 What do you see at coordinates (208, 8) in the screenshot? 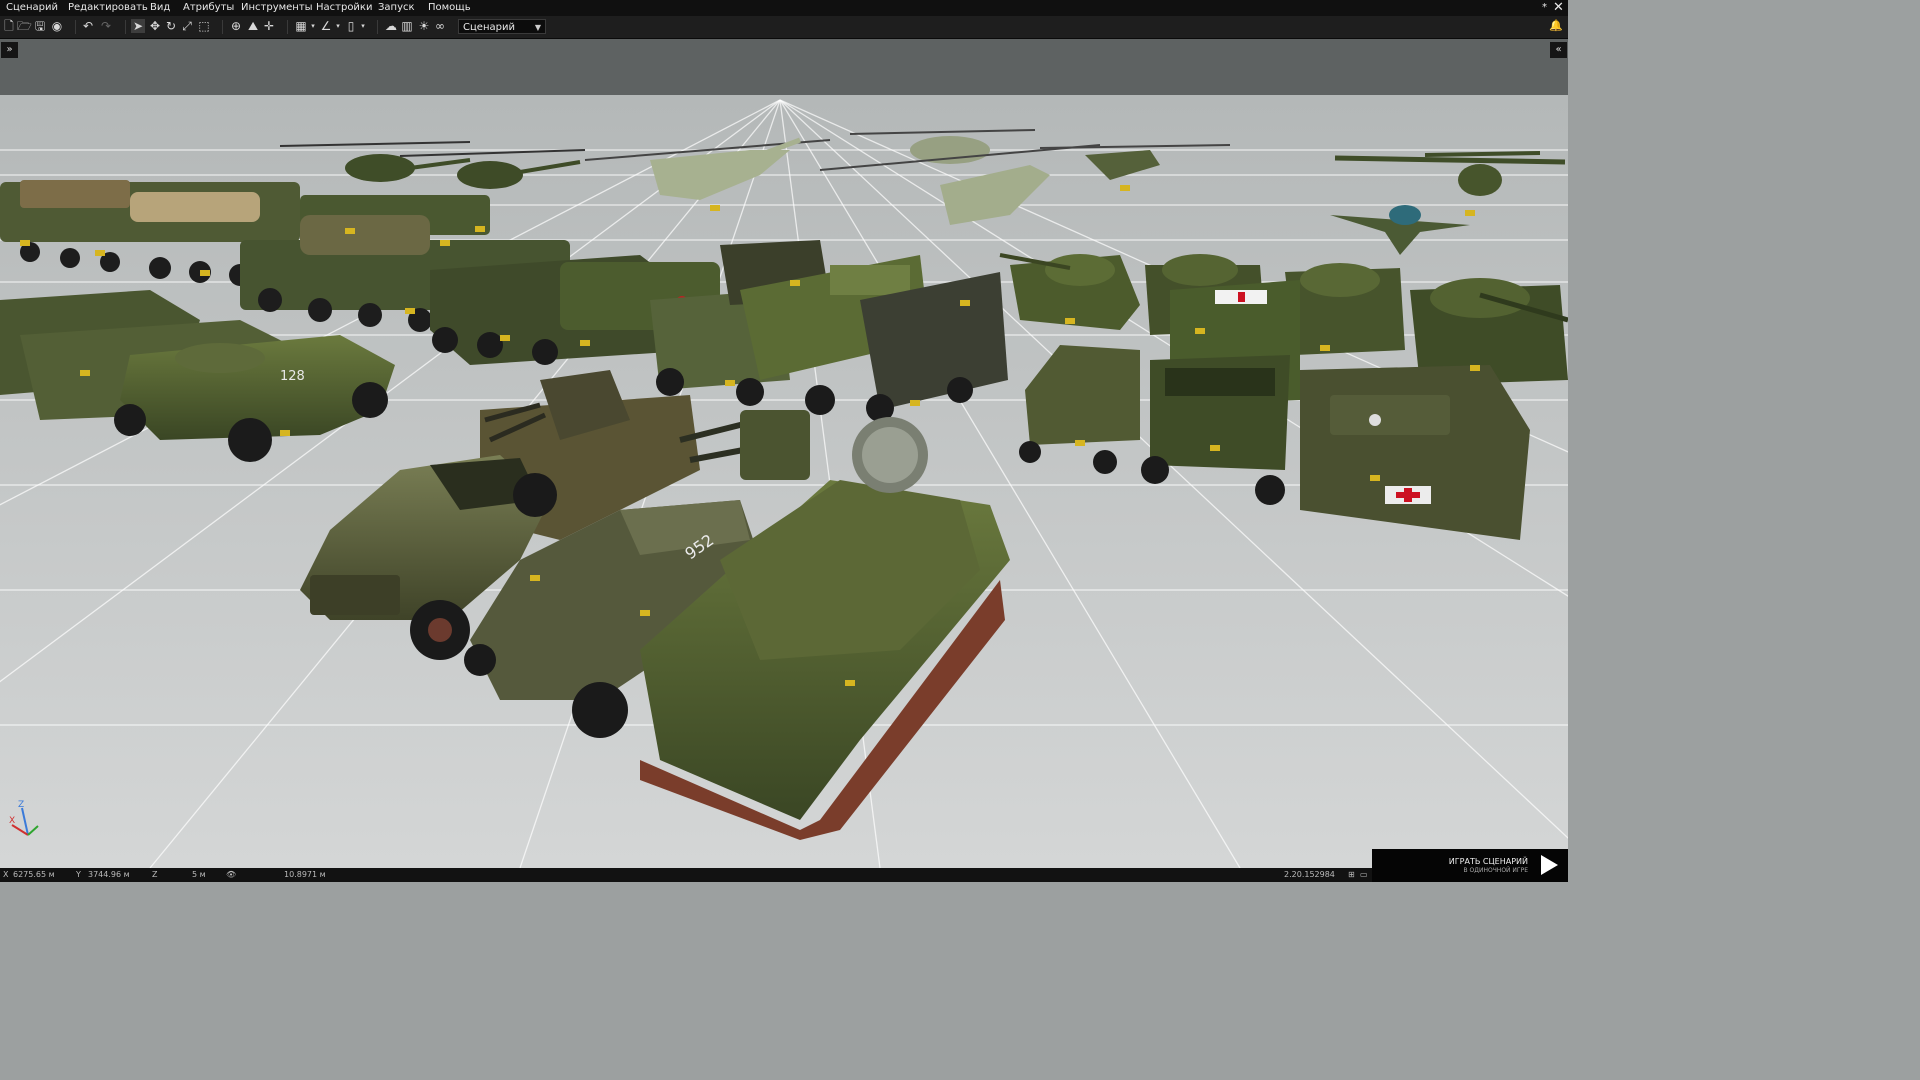
I see `menu-attributes: Атрибуты` at bounding box center [208, 8].